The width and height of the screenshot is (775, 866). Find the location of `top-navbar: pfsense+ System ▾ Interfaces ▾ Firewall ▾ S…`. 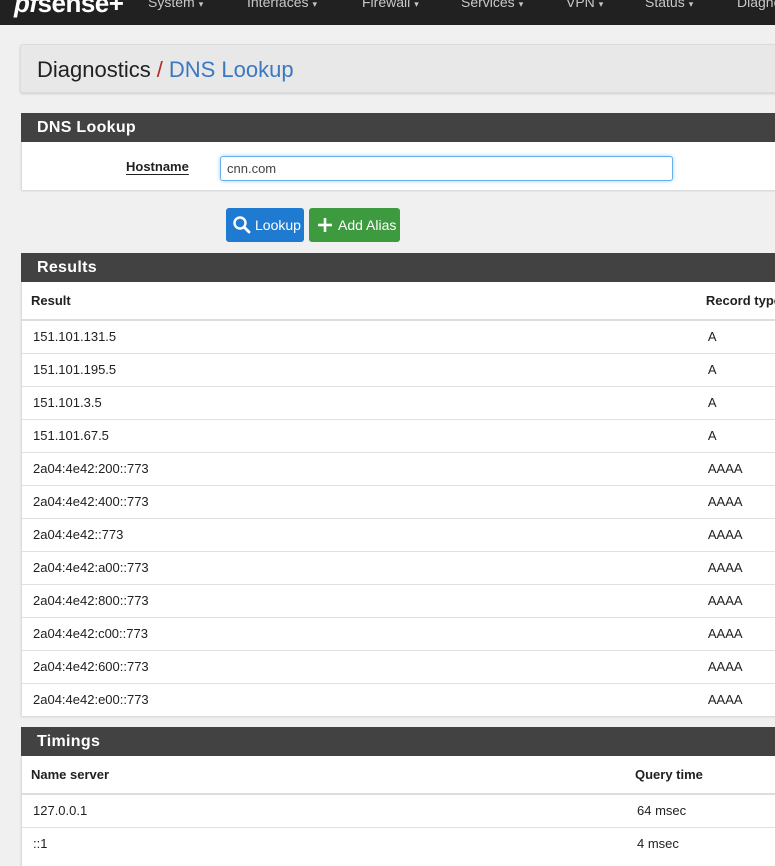

top-navbar: pfsense+ System ▾ Interfaces ▾ Firewall ▾ S… is located at coordinates (387, 12).